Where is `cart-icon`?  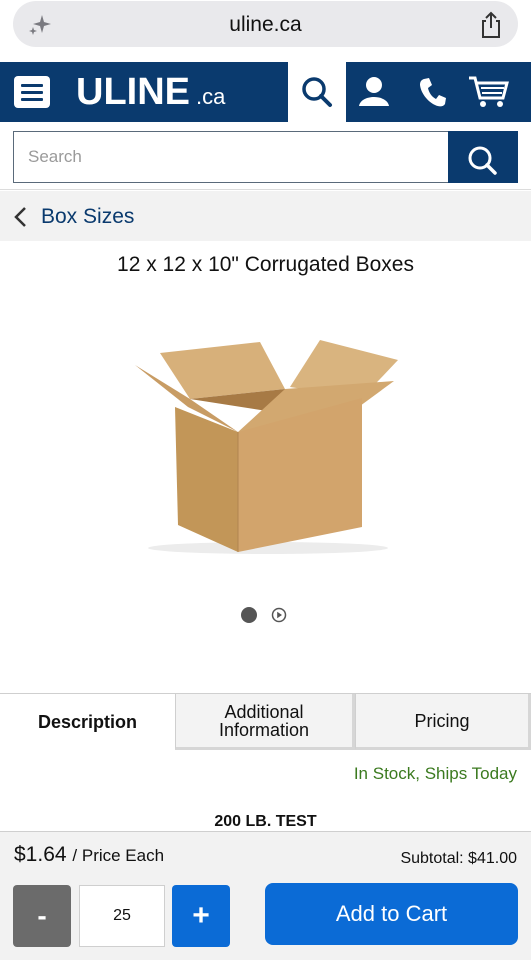
cart-icon is located at coordinates (489, 92).